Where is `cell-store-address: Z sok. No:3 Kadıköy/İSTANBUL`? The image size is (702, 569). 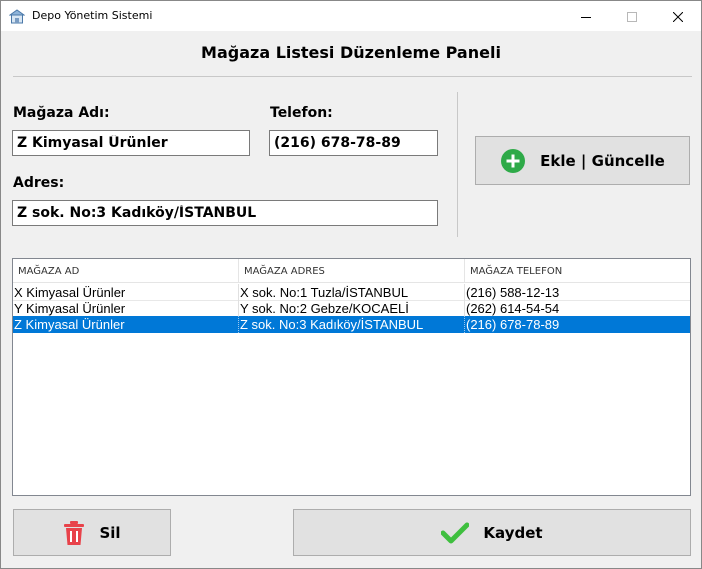 cell-store-address: Z sok. No:3 Kadıköy/İSTANBUL is located at coordinates (352, 324).